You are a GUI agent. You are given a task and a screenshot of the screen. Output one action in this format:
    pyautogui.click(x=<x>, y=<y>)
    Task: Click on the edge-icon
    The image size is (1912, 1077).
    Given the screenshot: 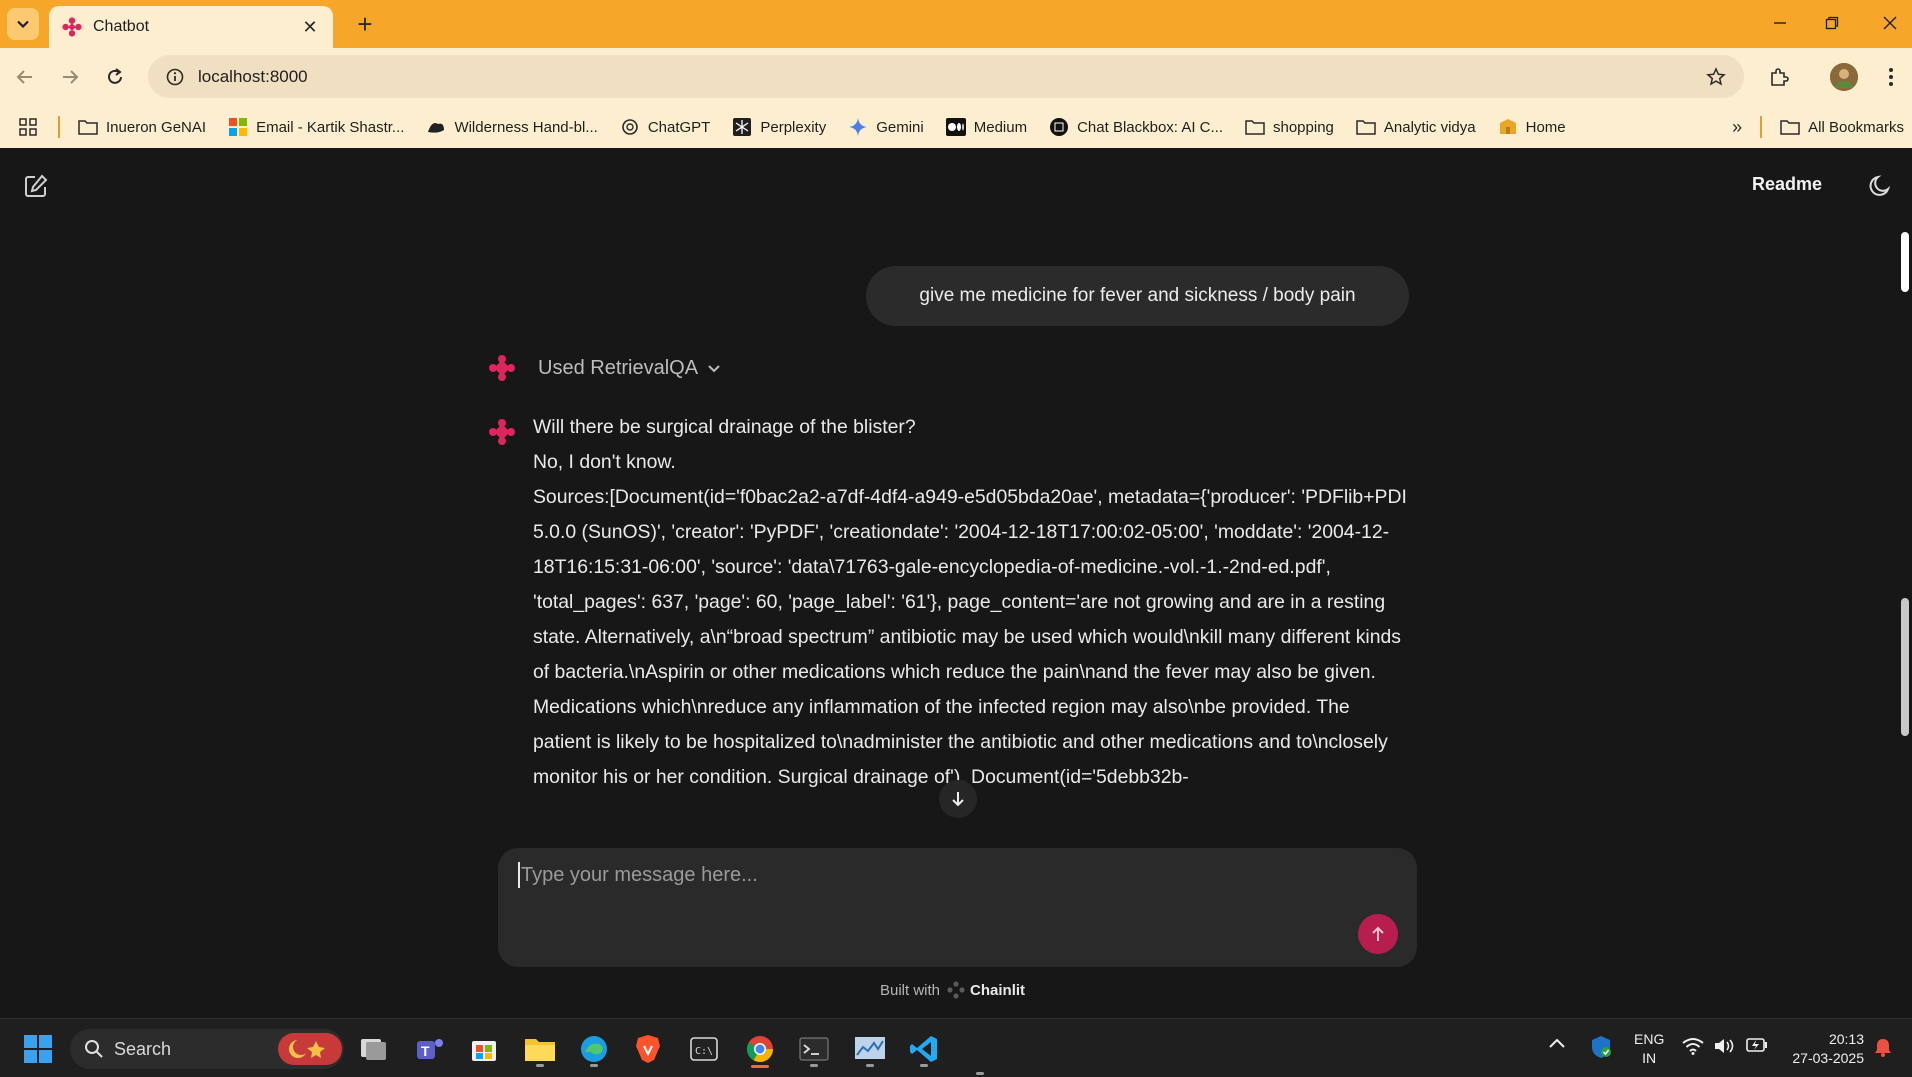 What is the action you would take?
    pyautogui.click(x=594, y=1049)
    